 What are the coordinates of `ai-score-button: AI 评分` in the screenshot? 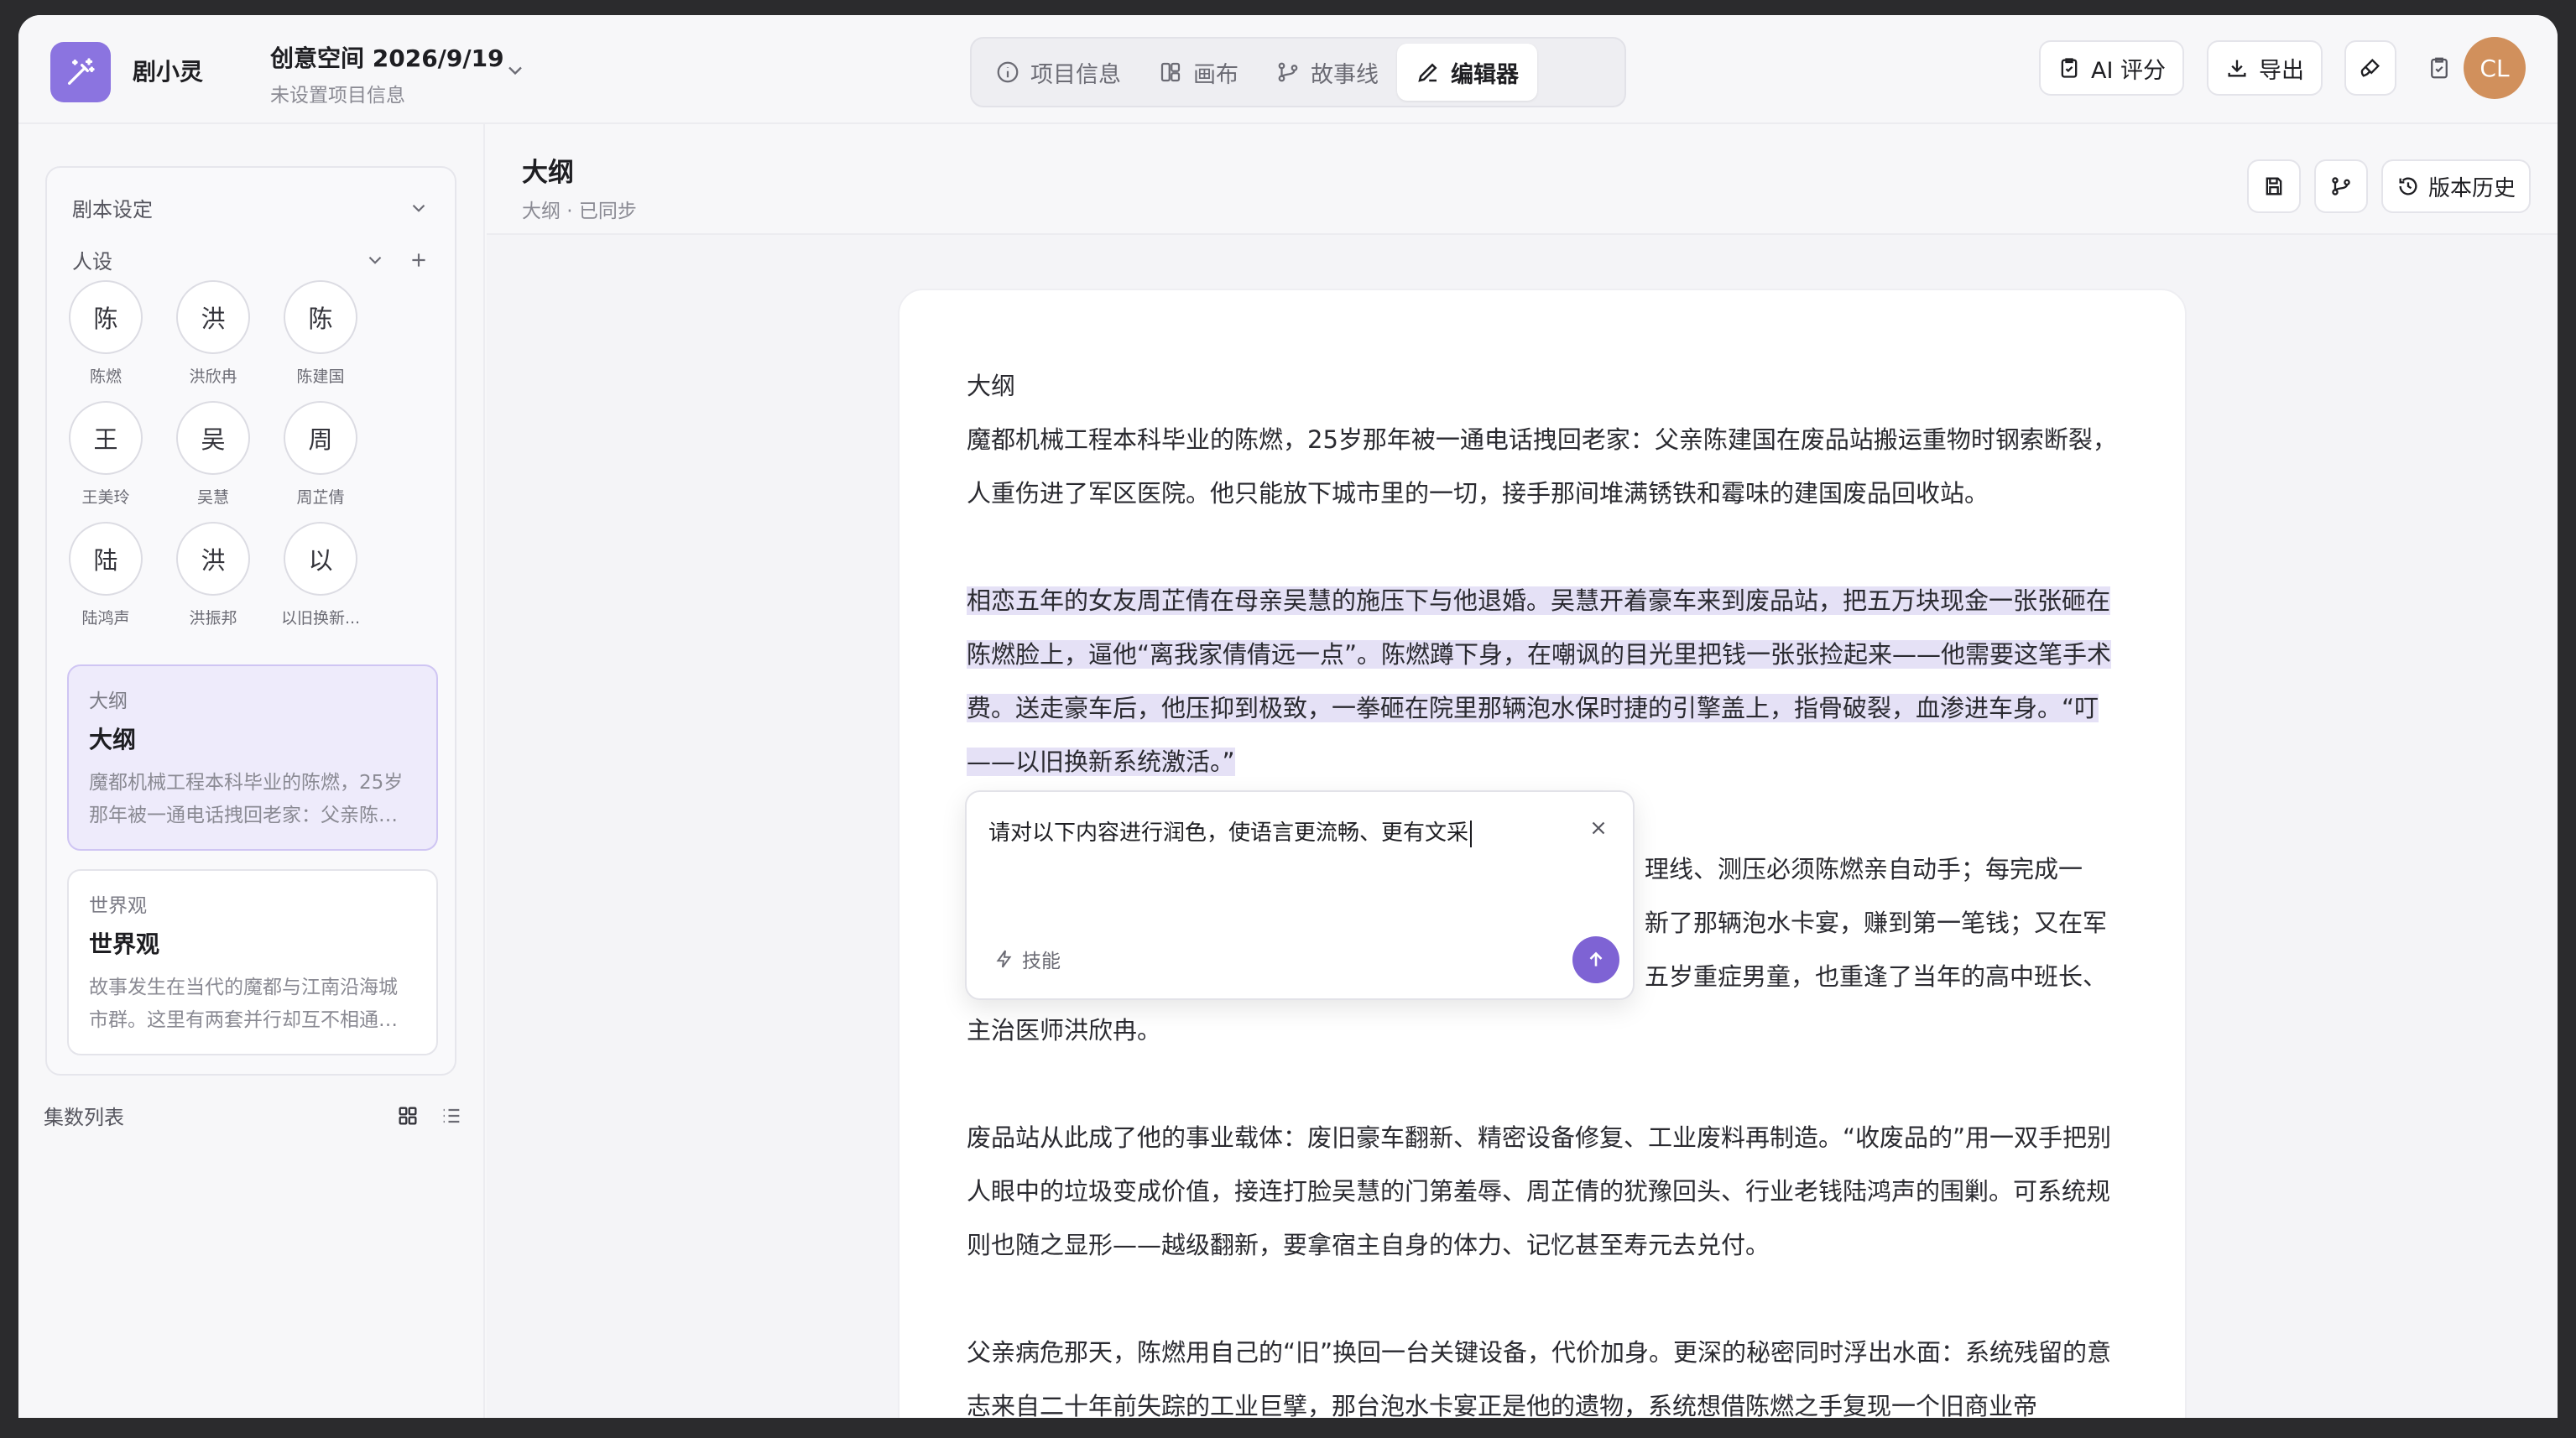 It's located at (2112, 68).